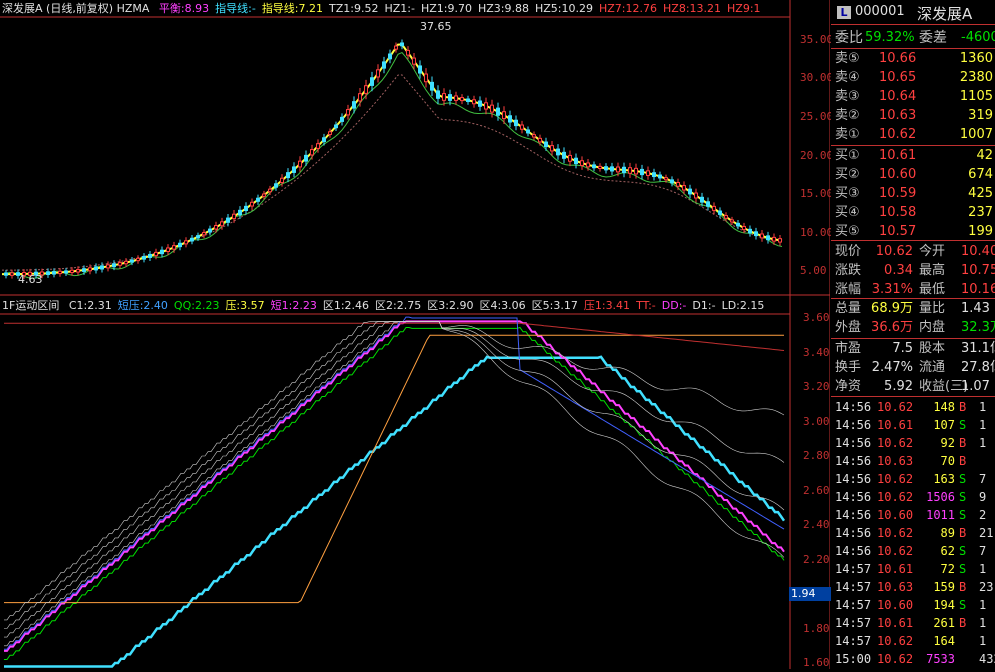 This screenshot has width=995, height=672. I want to click on tick-row: 14:56 10.60 1011 S 2, so click(913, 515).